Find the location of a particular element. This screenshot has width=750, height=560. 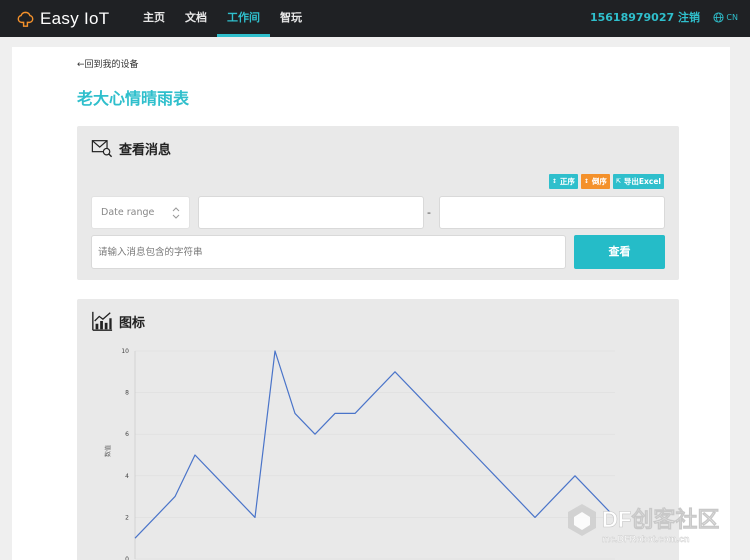

date-range-select: Date range is located at coordinates (140, 212).